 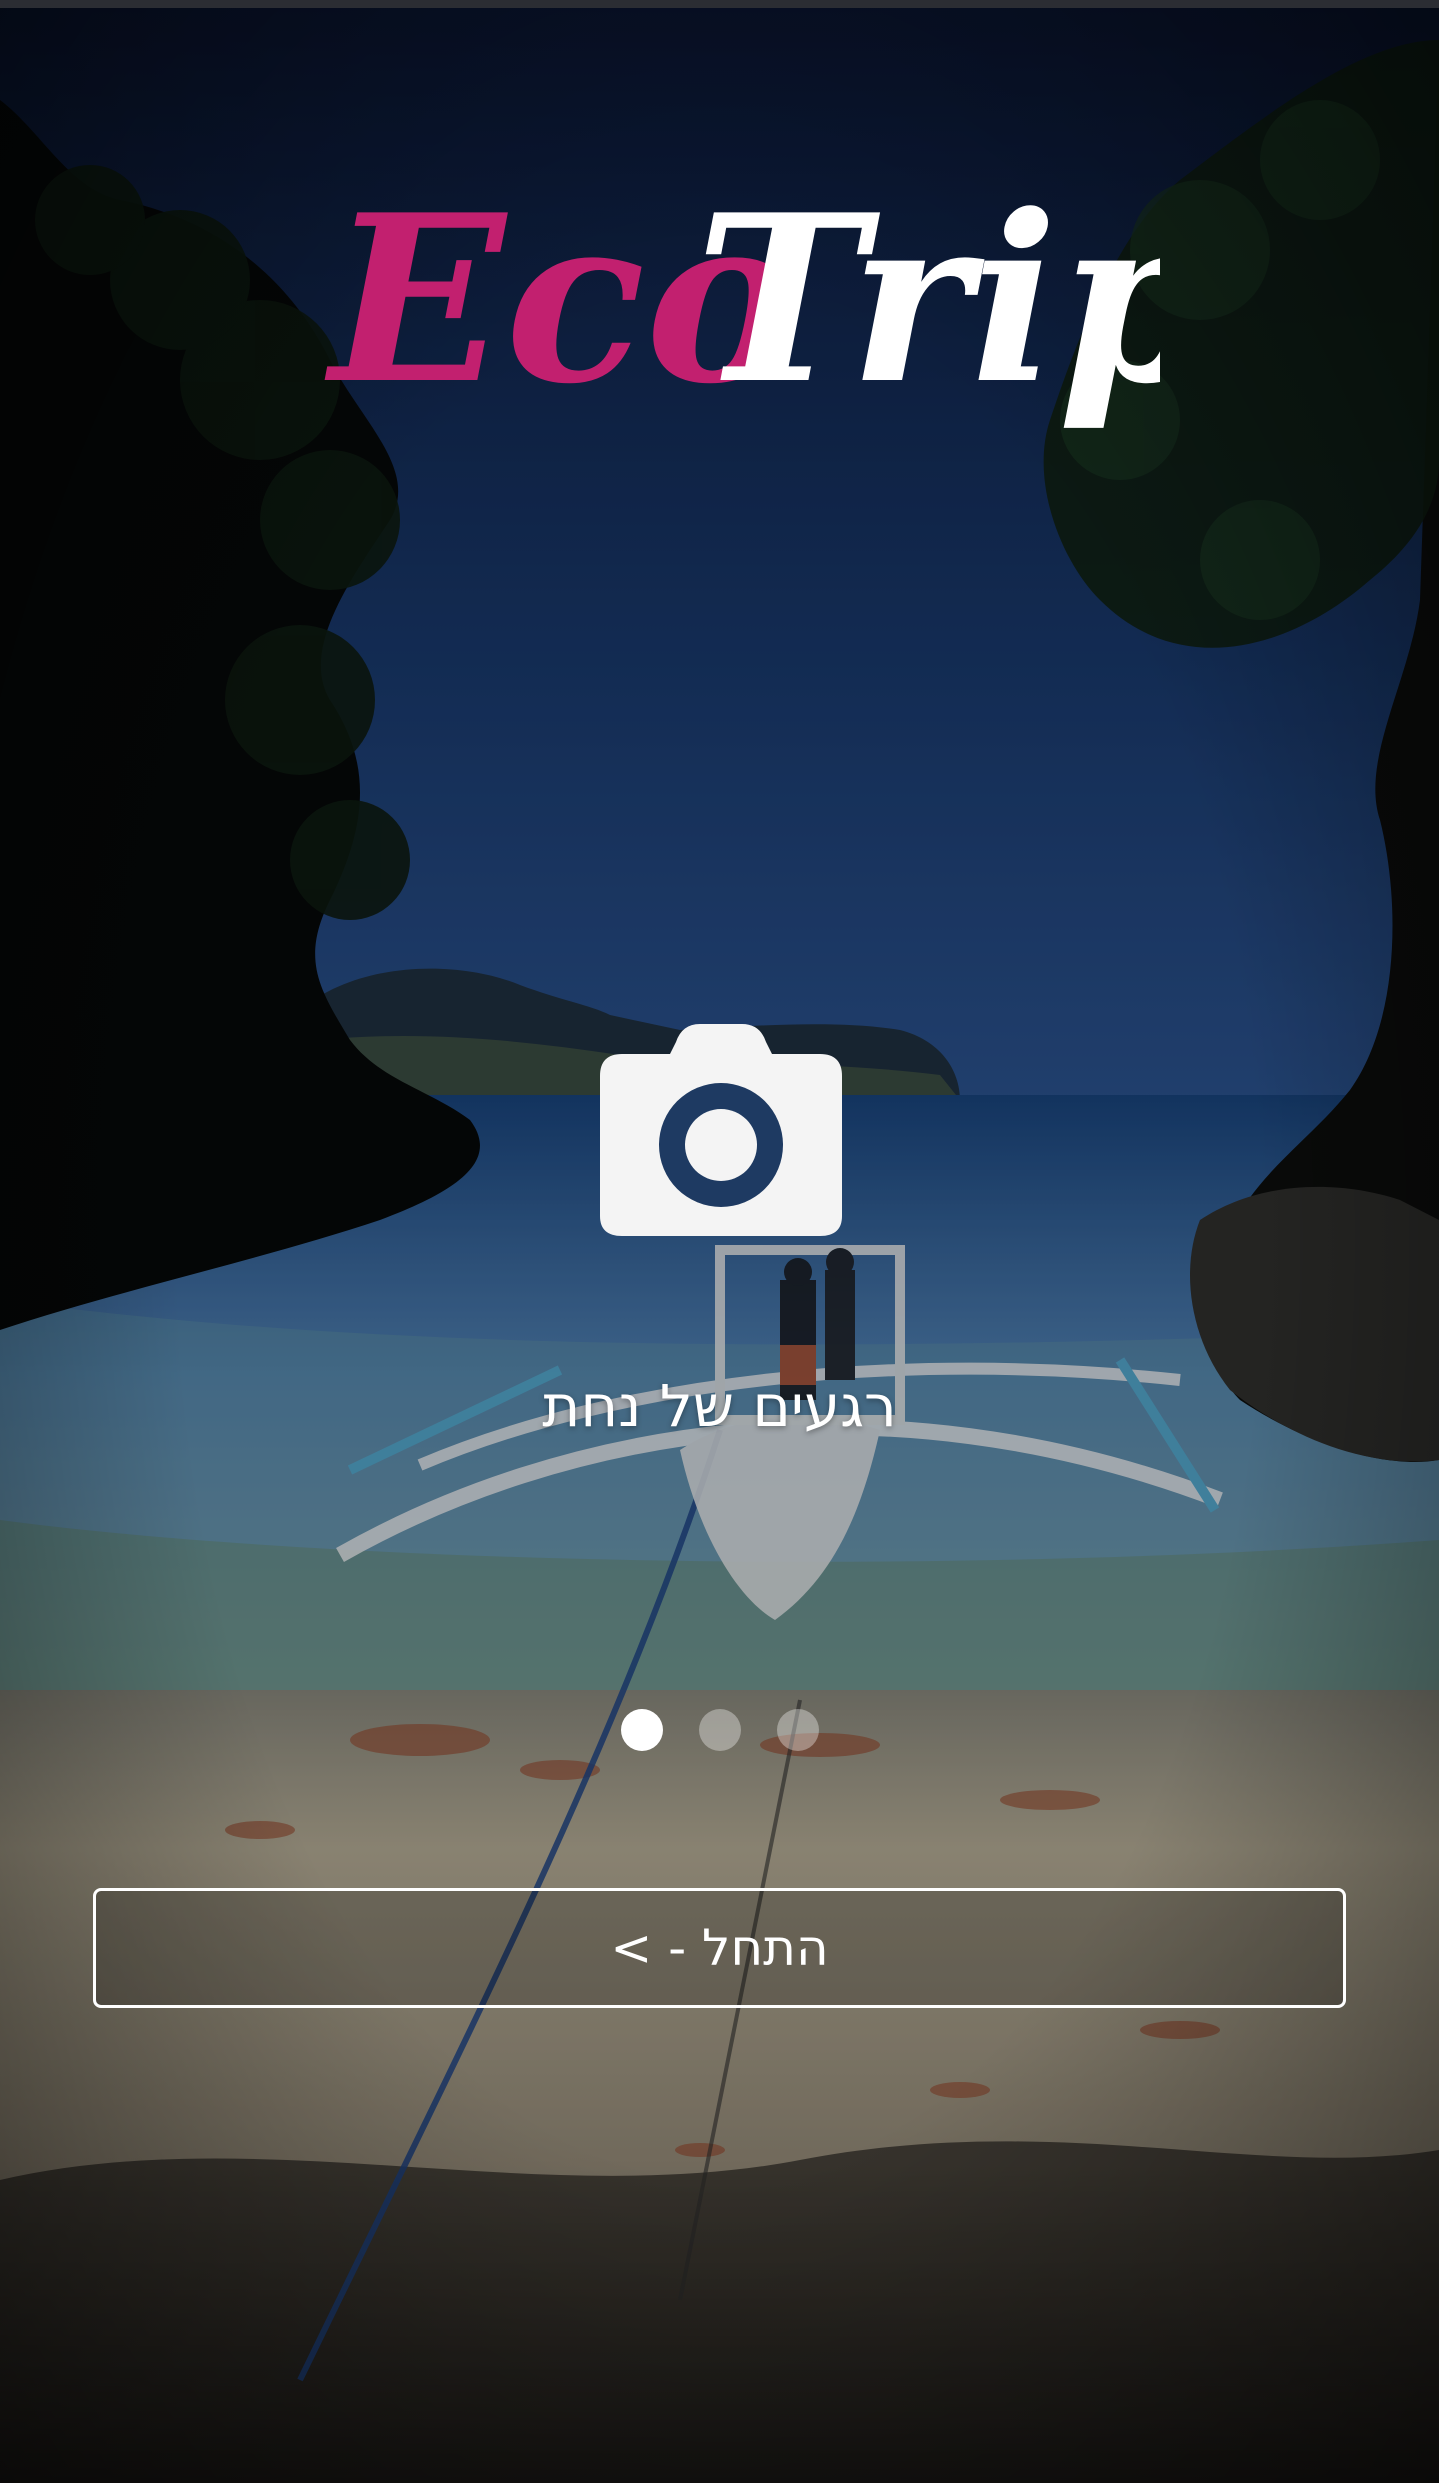 I want to click on page-indicator, so click(x=719, y=1730).